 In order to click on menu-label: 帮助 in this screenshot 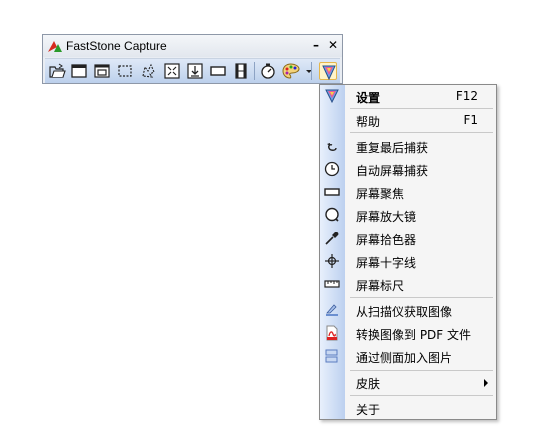, I will do `click(368, 122)`.